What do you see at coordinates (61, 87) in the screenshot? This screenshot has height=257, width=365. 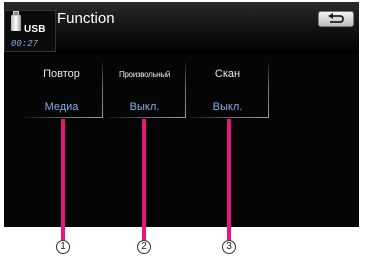 I see `function-repeat: Повтор Медиа` at bounding box center [61, 87].